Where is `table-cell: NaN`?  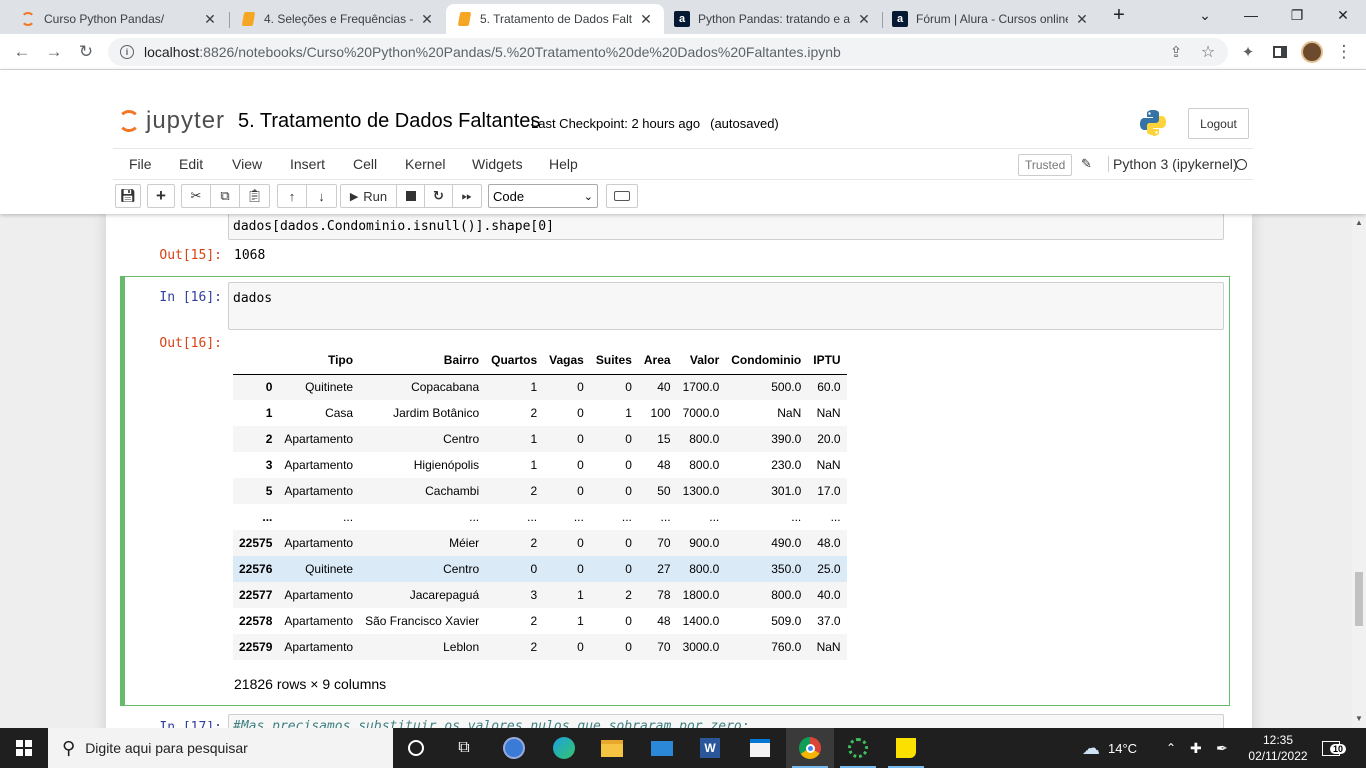
table-cell: NaN is located at coordinates (828, 465).